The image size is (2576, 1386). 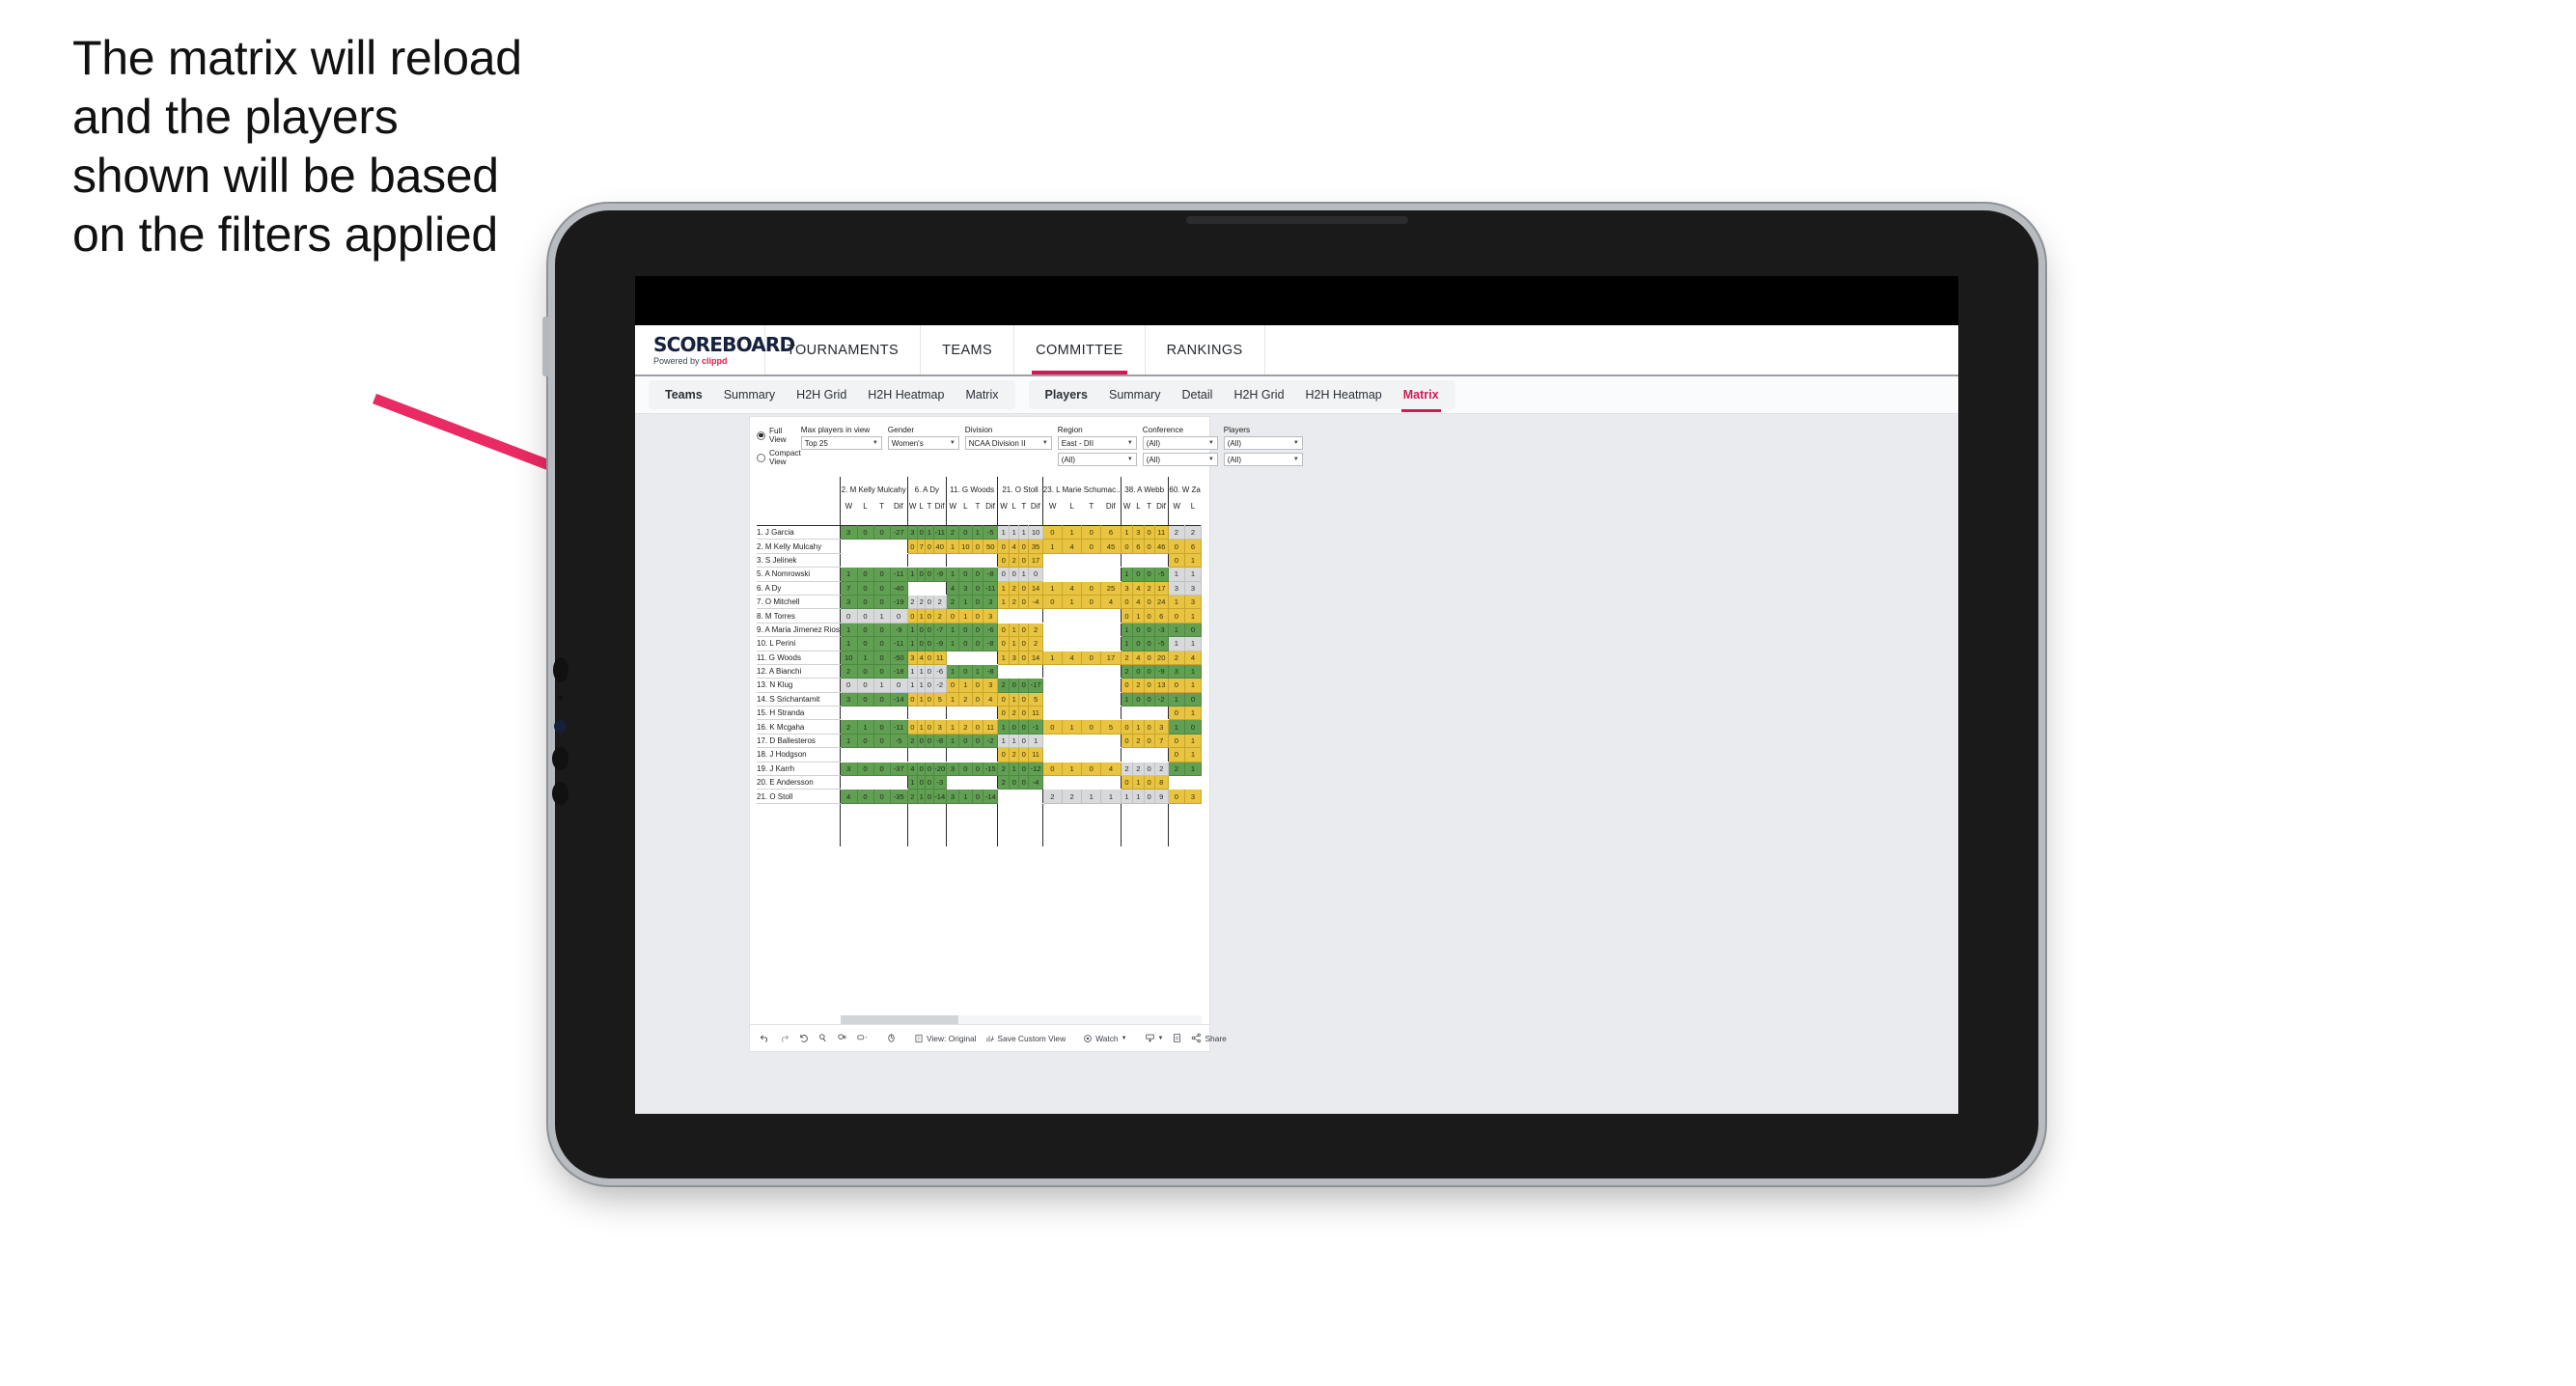 I want to click on watch-button: Watch ▼, so click(x=1105, y=1039).